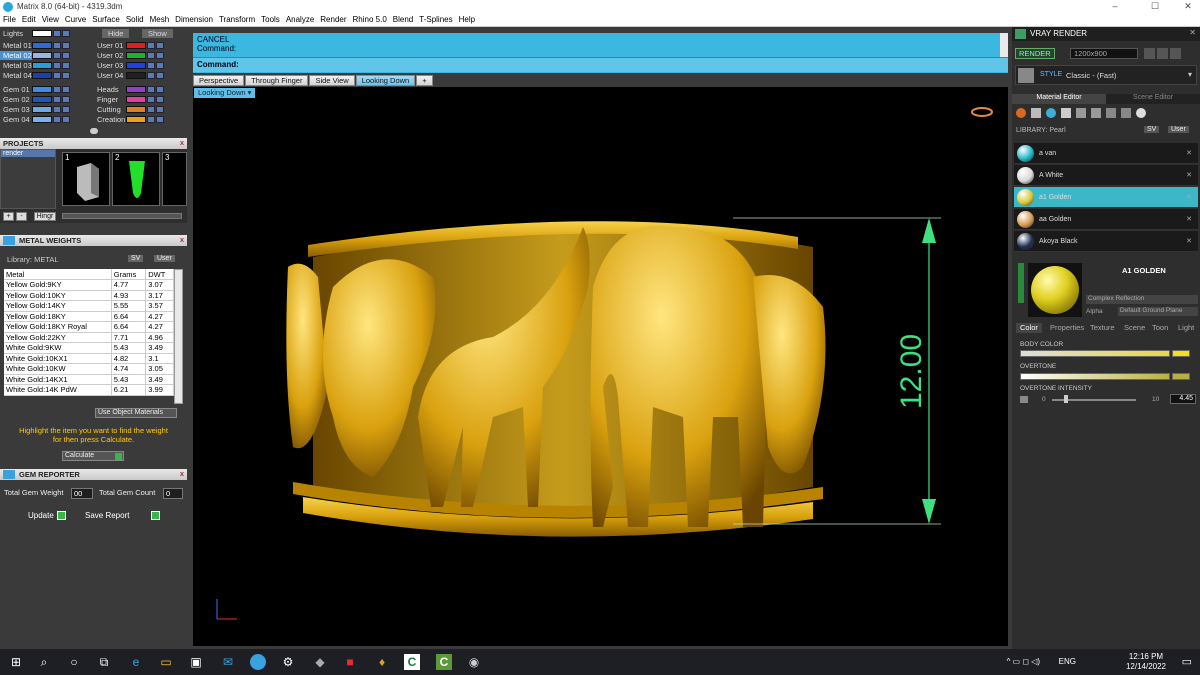 This screenshot has height=675, width=1200. Describe the element at coordinates (94, 131) in the screenshot. I see `collapse-handle-icon` at that location.